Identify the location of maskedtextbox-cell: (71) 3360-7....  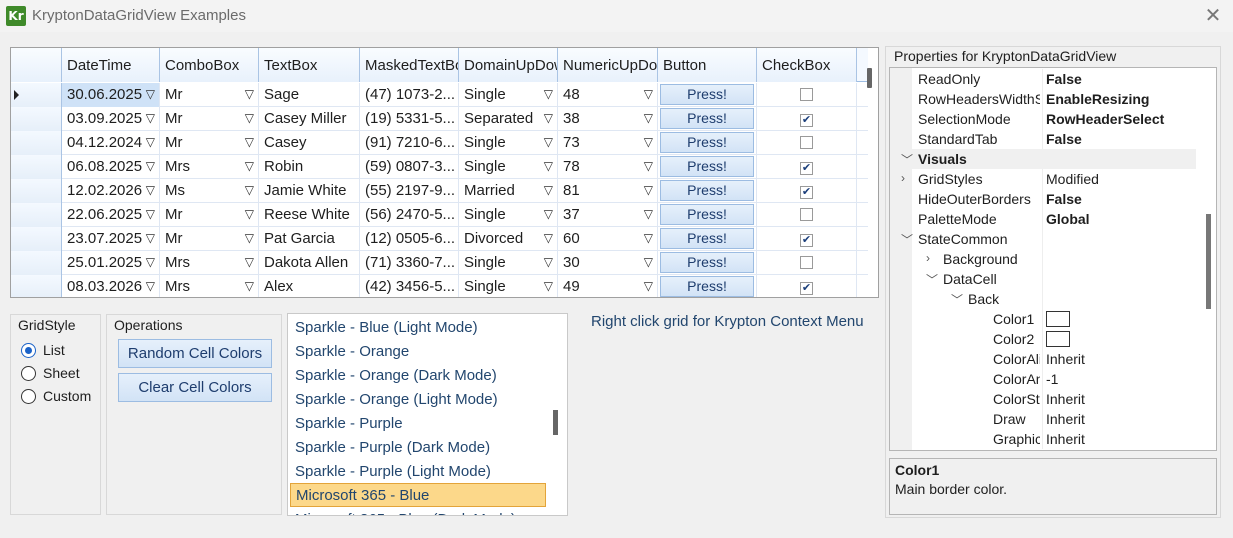
(409, 263).